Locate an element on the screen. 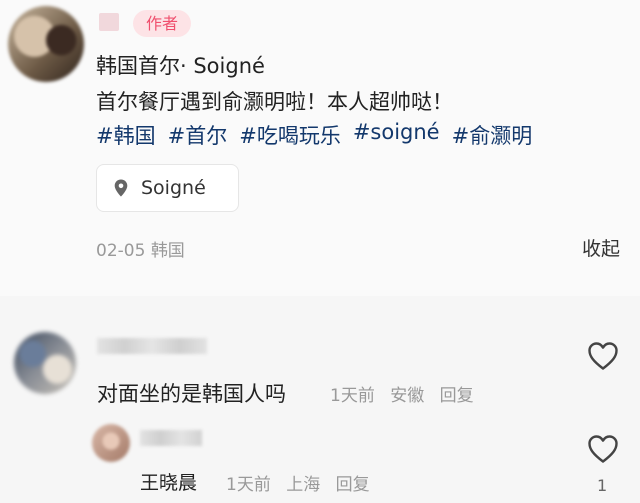  hashtag: #俞灏明 is located at coordinates (492, 135).